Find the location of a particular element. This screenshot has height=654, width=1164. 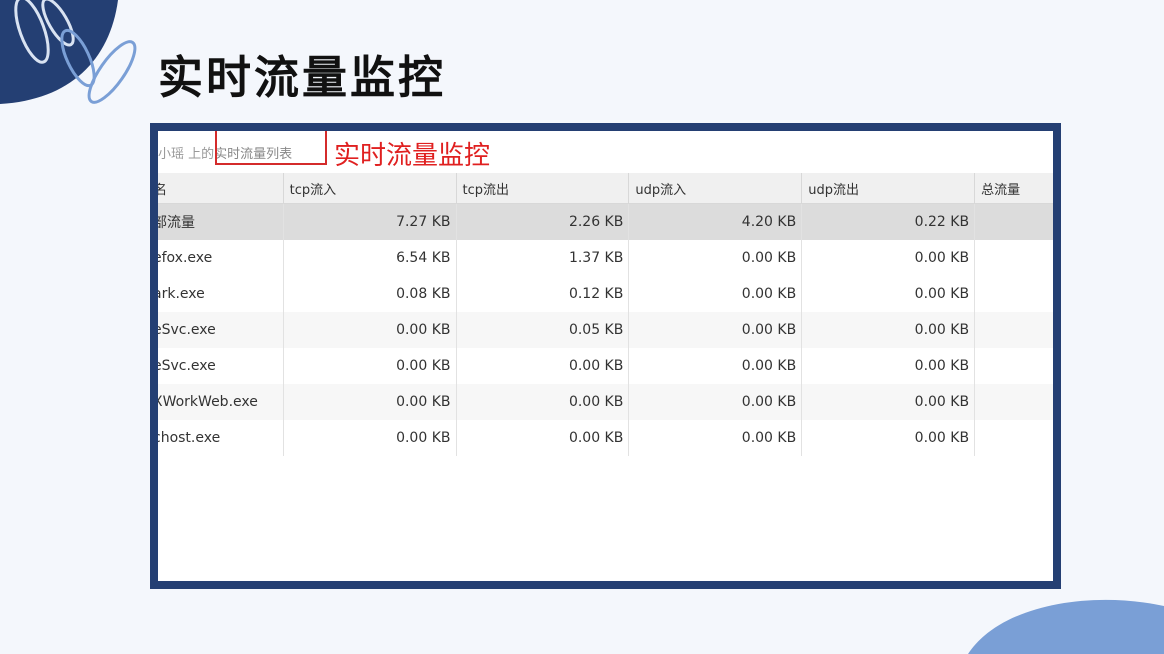

table-row-total: 部流量 7.27 KB 2.26 KB 4.20 KB 0.22 KB 13 is located at coordinates (605, 221).